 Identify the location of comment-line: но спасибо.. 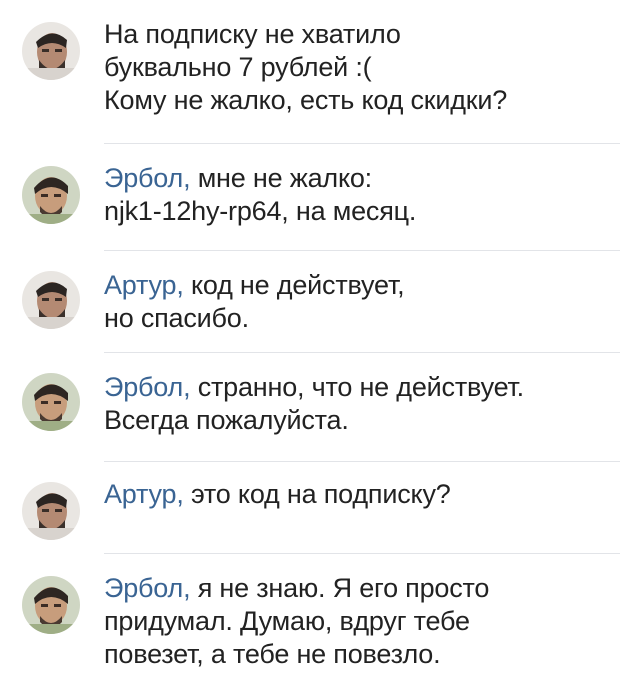
(176, 318).